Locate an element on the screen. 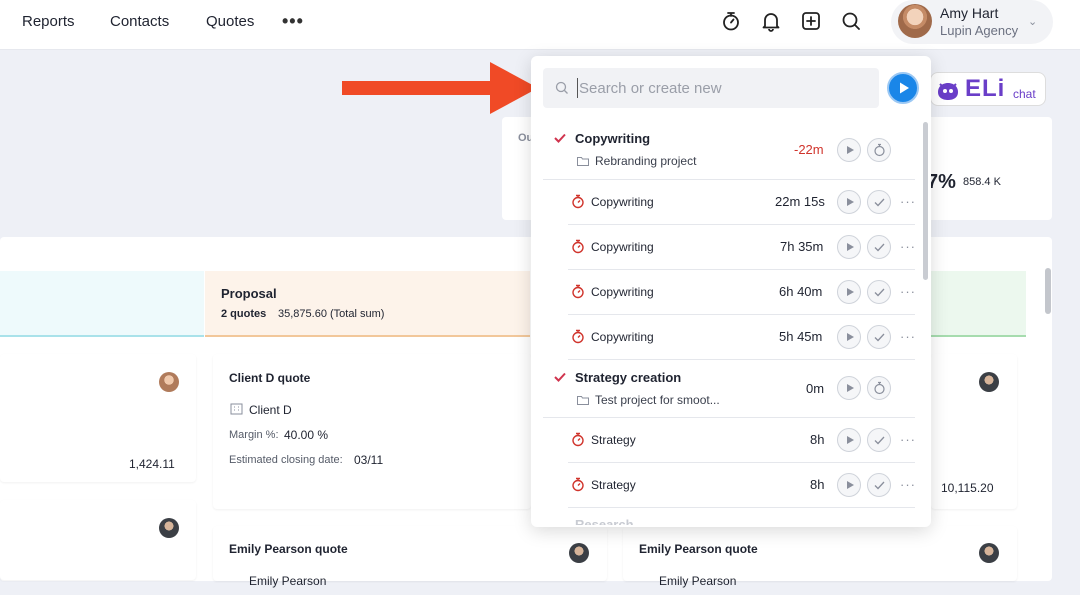 The width and height of the screenshot is (1080, 595). user-organization: Lupin Agency is located at coordinates (979, 30).